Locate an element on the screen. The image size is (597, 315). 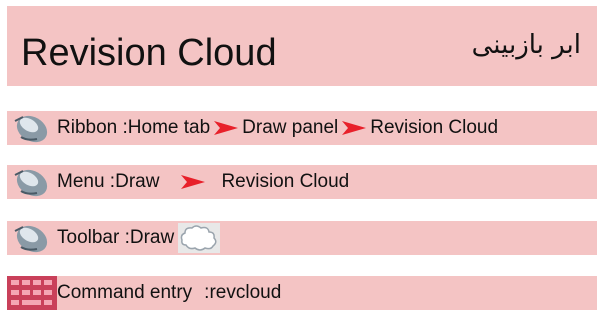
ribbon-prefix: Ribbon : is located at coordinates (92, 127).